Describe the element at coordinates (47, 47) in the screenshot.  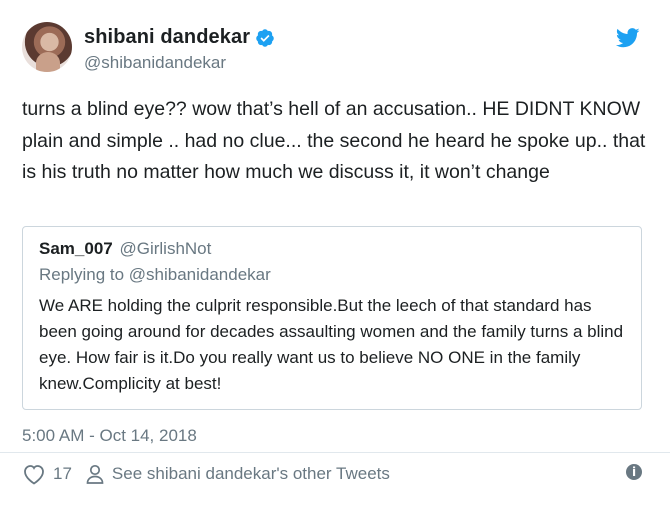
I see `avatar` at that location.